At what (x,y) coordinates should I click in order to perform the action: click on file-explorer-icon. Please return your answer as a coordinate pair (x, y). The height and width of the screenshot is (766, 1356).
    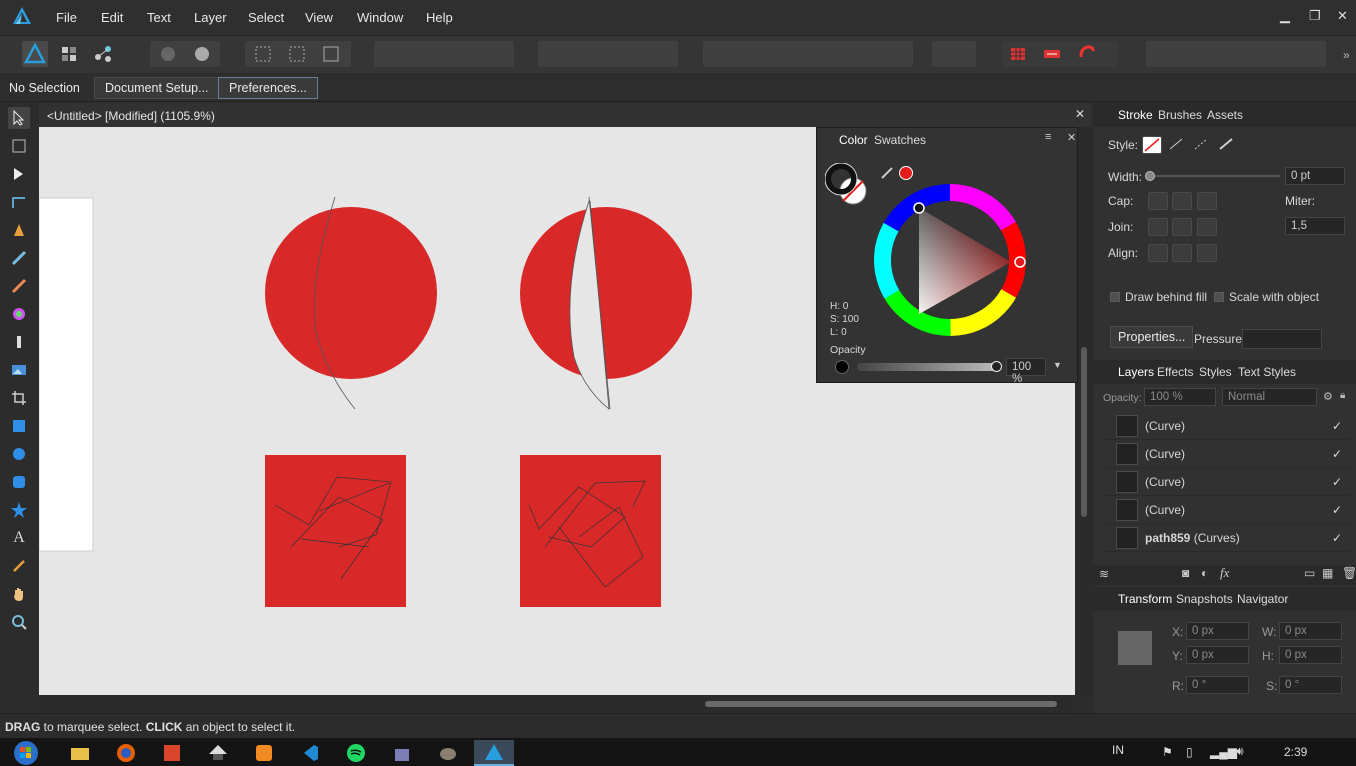
    Looking at the image, I should click on (80, 753).